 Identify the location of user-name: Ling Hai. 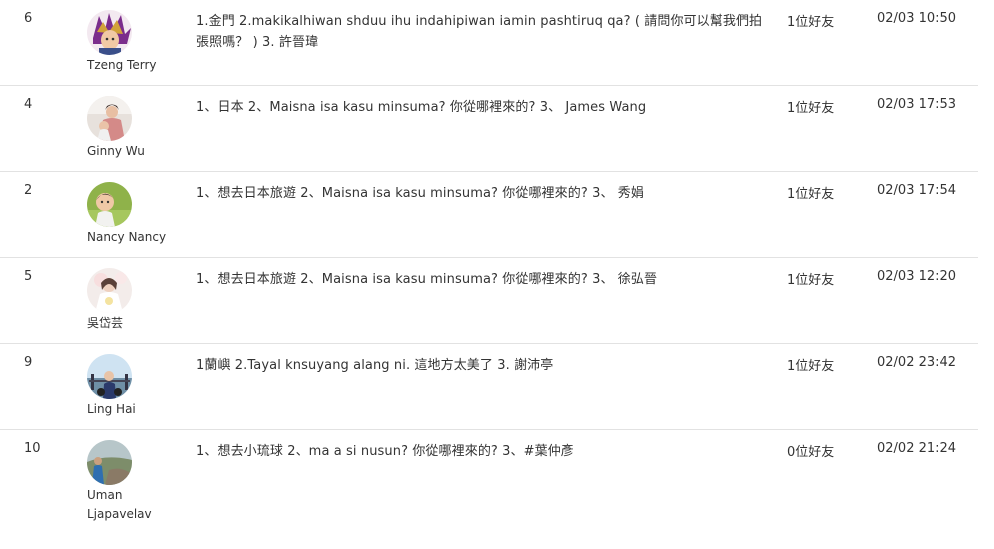
(127, 409).